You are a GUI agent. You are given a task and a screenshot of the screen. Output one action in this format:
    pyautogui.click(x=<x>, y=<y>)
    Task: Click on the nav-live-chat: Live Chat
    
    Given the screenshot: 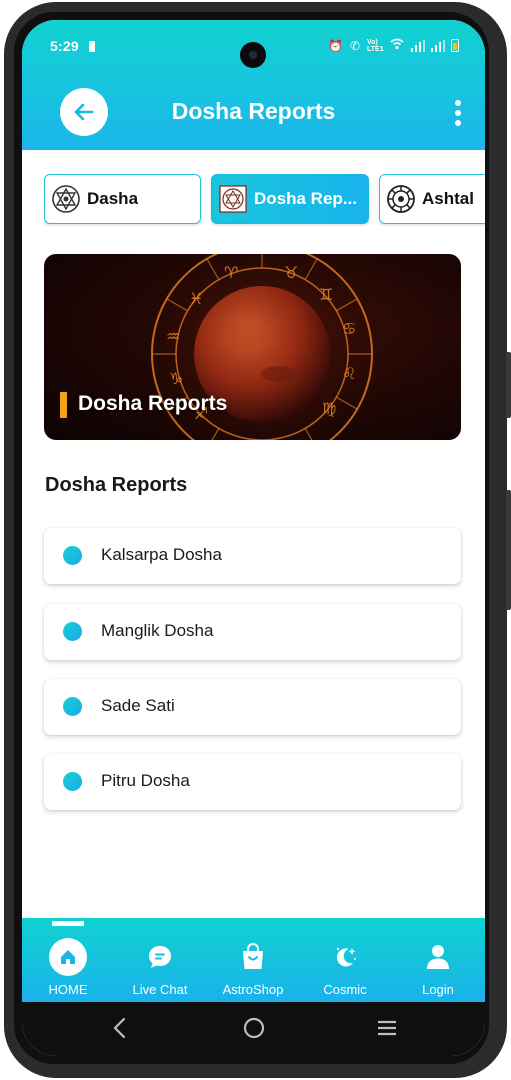 What is the action you would take?
    pyautogui.click(x=160, y=967)
    